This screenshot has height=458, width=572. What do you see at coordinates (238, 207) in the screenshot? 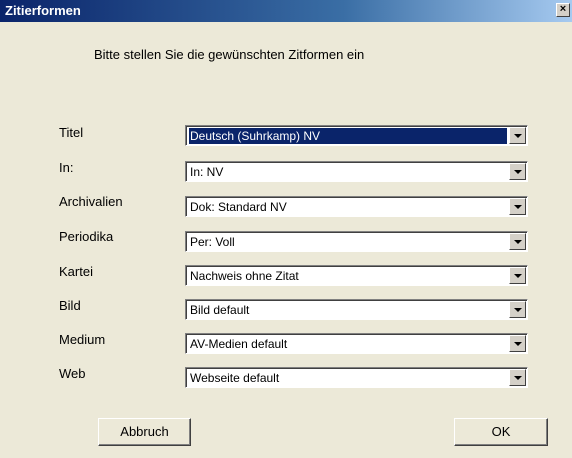
I see `select-value: Dok: Standard NV` at bounding box center [238, 207].